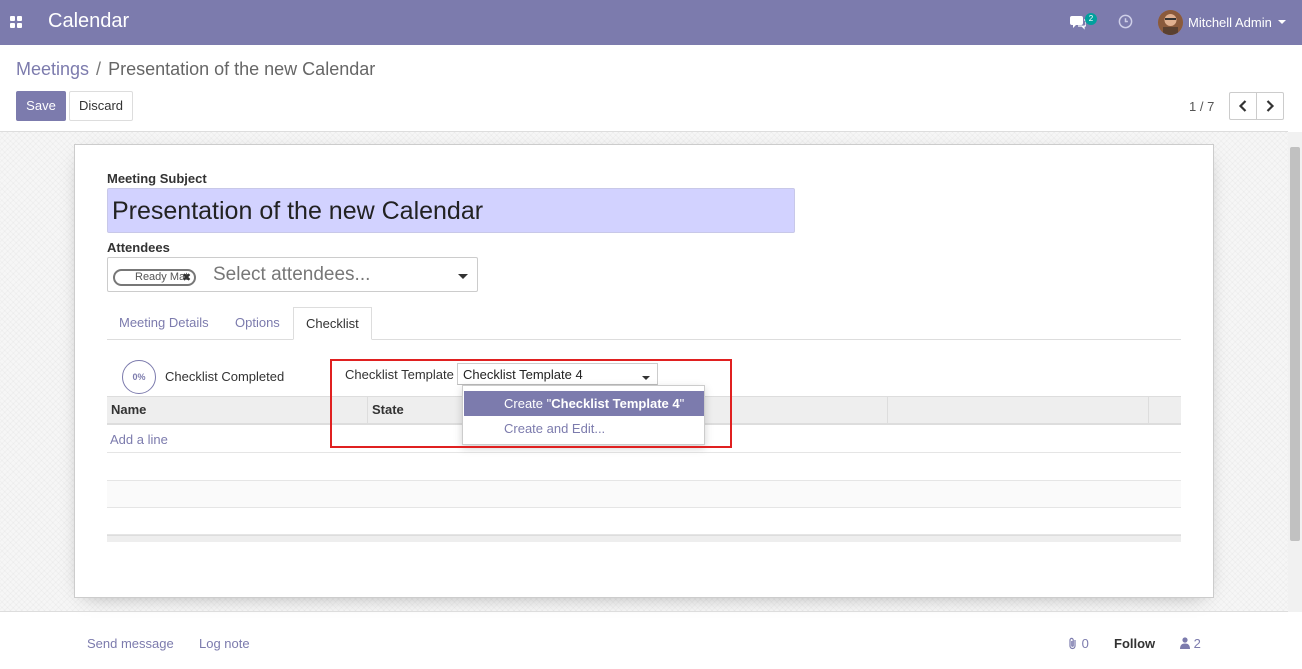 This screenshot has height=669, width=1302. What do you see at coordinates (157, 178) in the screenshot?
I see `subject-label: Meeting Subject` at bounding box center [157, 178].